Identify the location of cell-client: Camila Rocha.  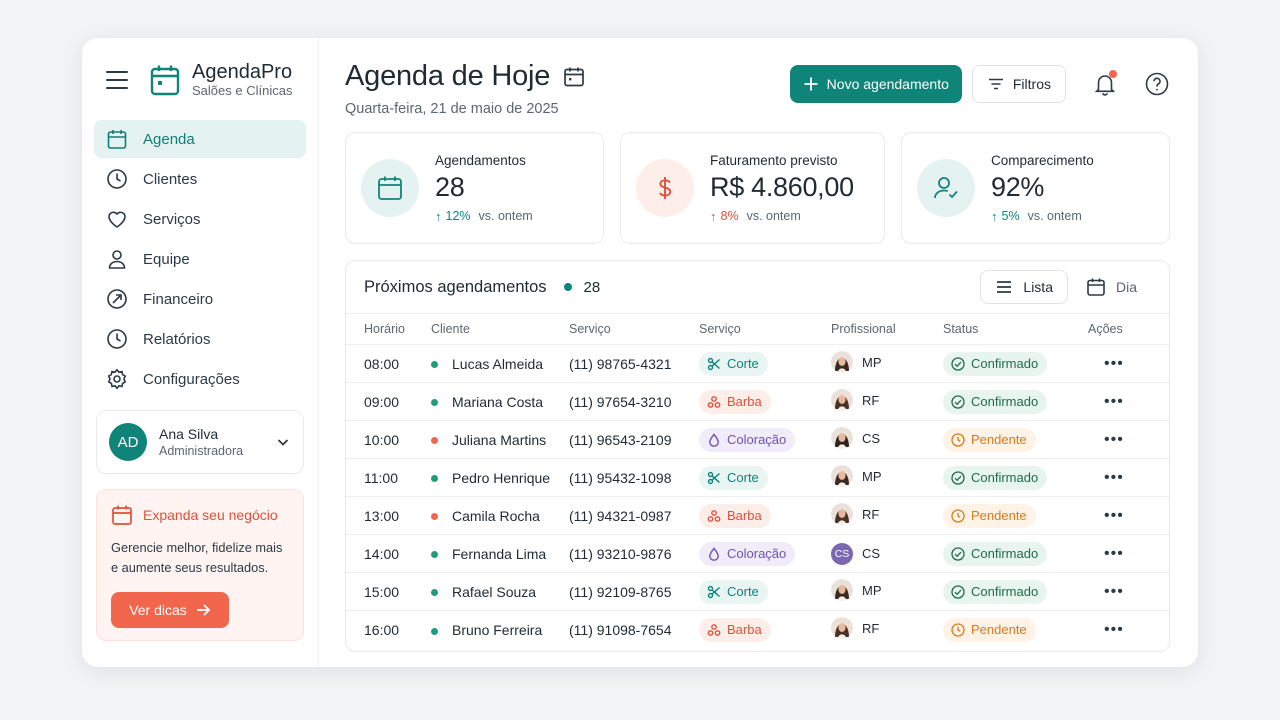
(500, 515).